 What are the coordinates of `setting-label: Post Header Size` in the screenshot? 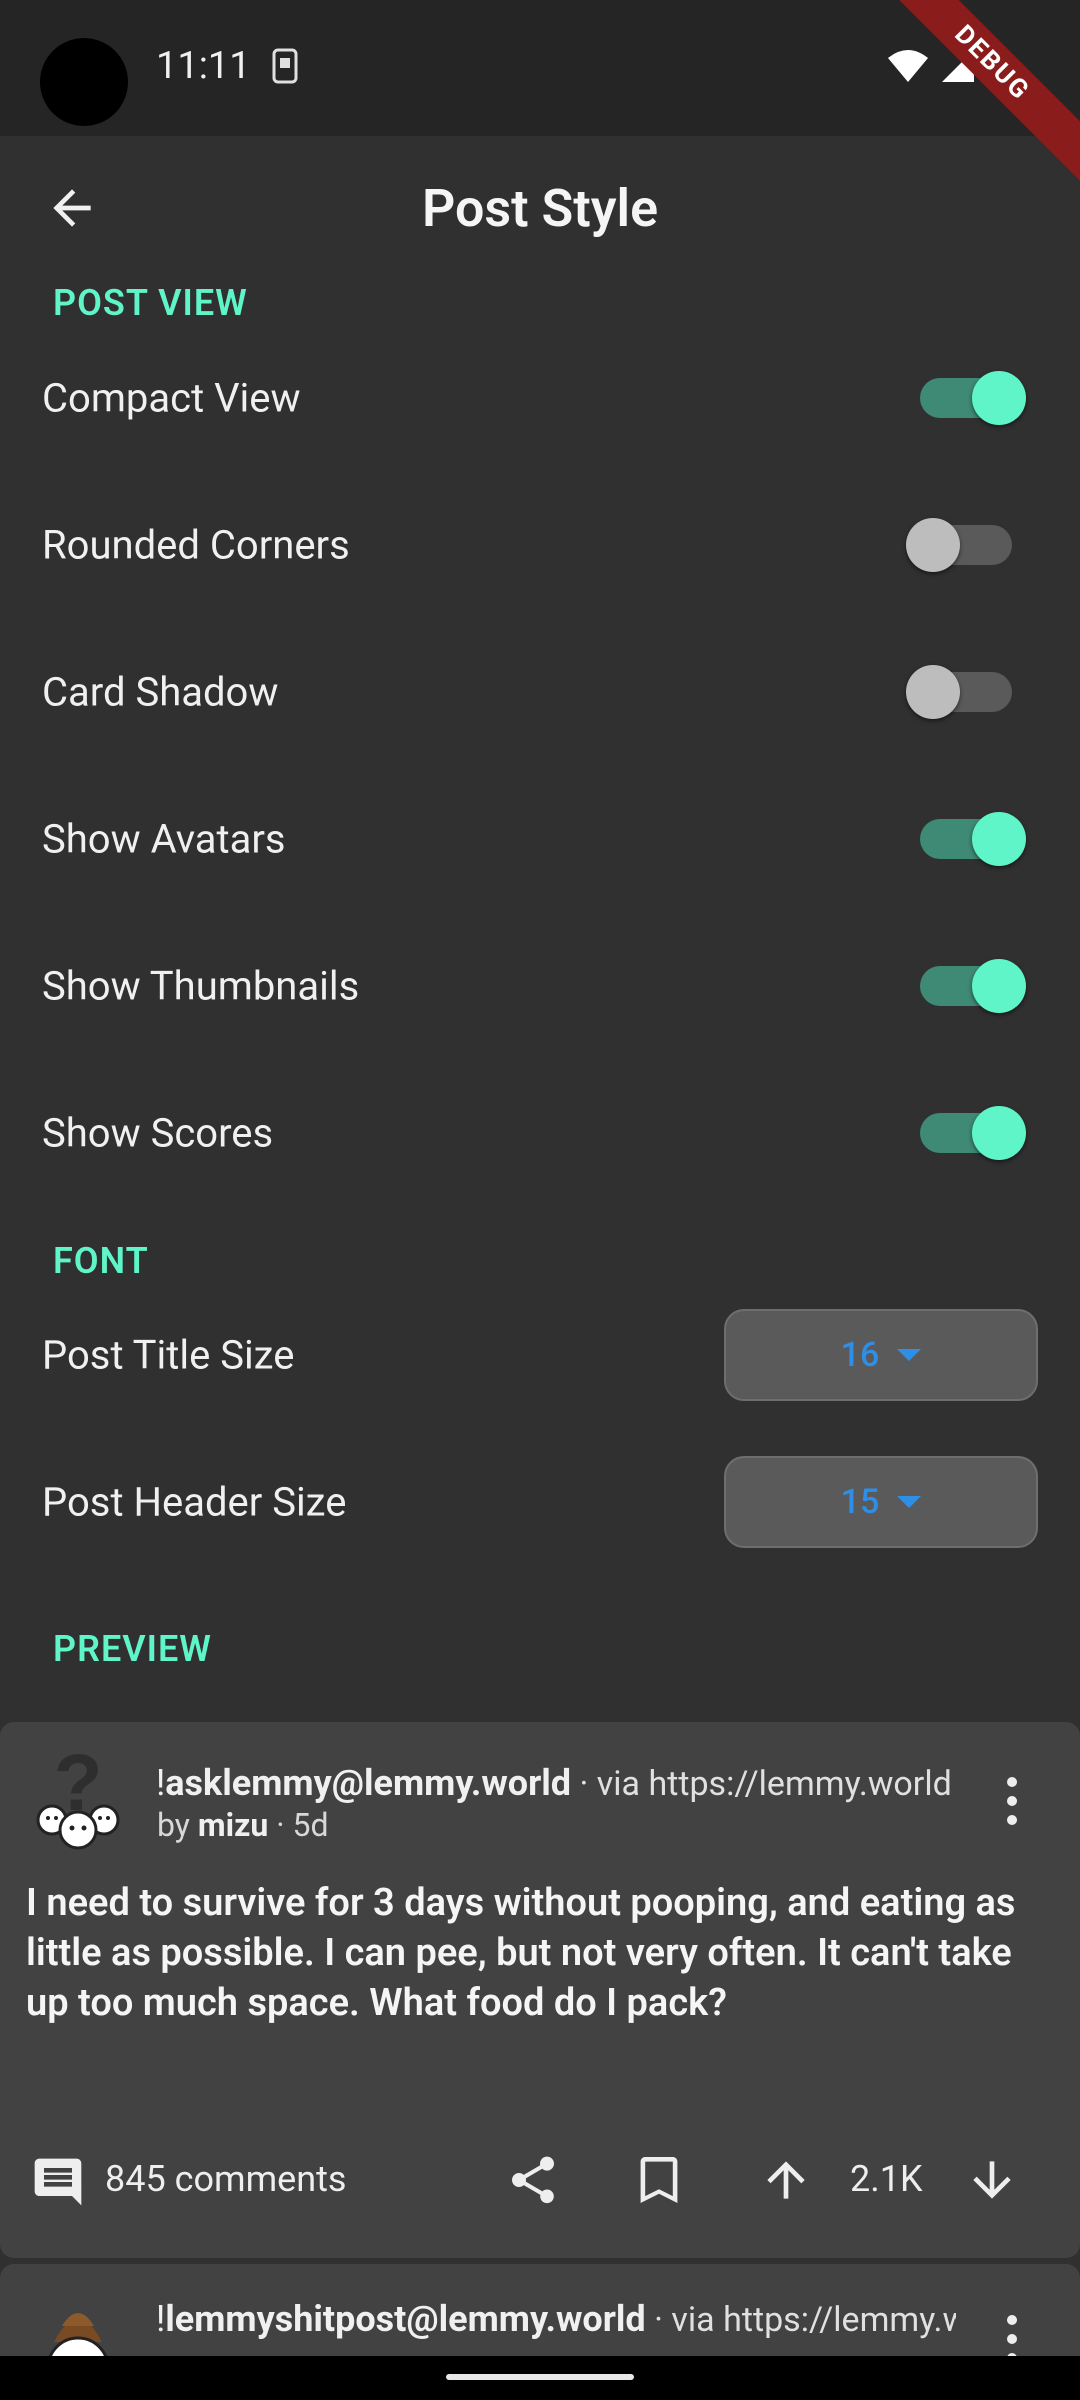 It's located at (194, 1501).